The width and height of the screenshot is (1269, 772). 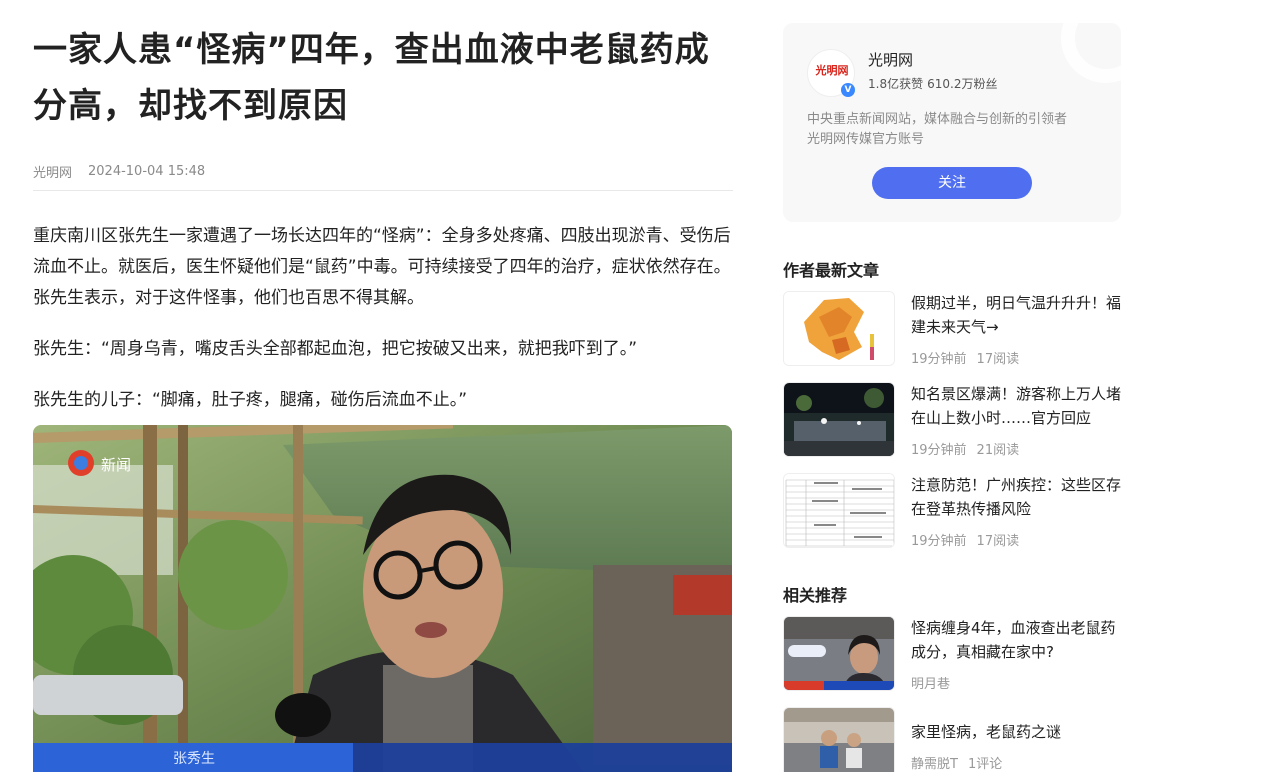 I want to click on divider, so click(x=383, y=190).